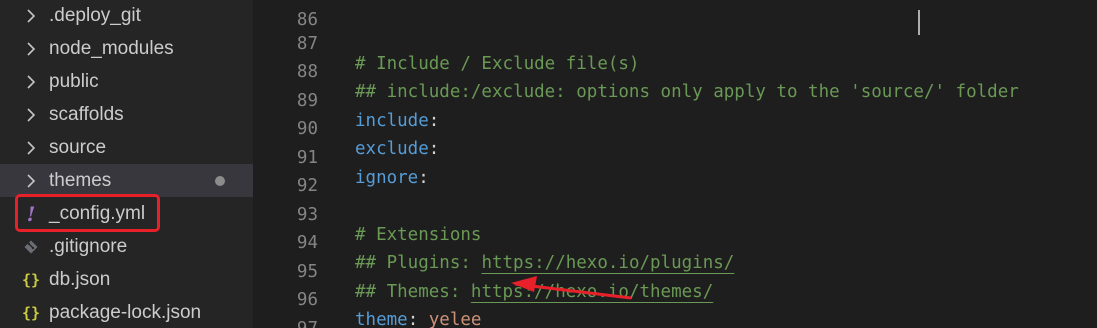 The image size is (1097, 328). I want to click on tree-item-label: package-lock.json, so click(125, 312).